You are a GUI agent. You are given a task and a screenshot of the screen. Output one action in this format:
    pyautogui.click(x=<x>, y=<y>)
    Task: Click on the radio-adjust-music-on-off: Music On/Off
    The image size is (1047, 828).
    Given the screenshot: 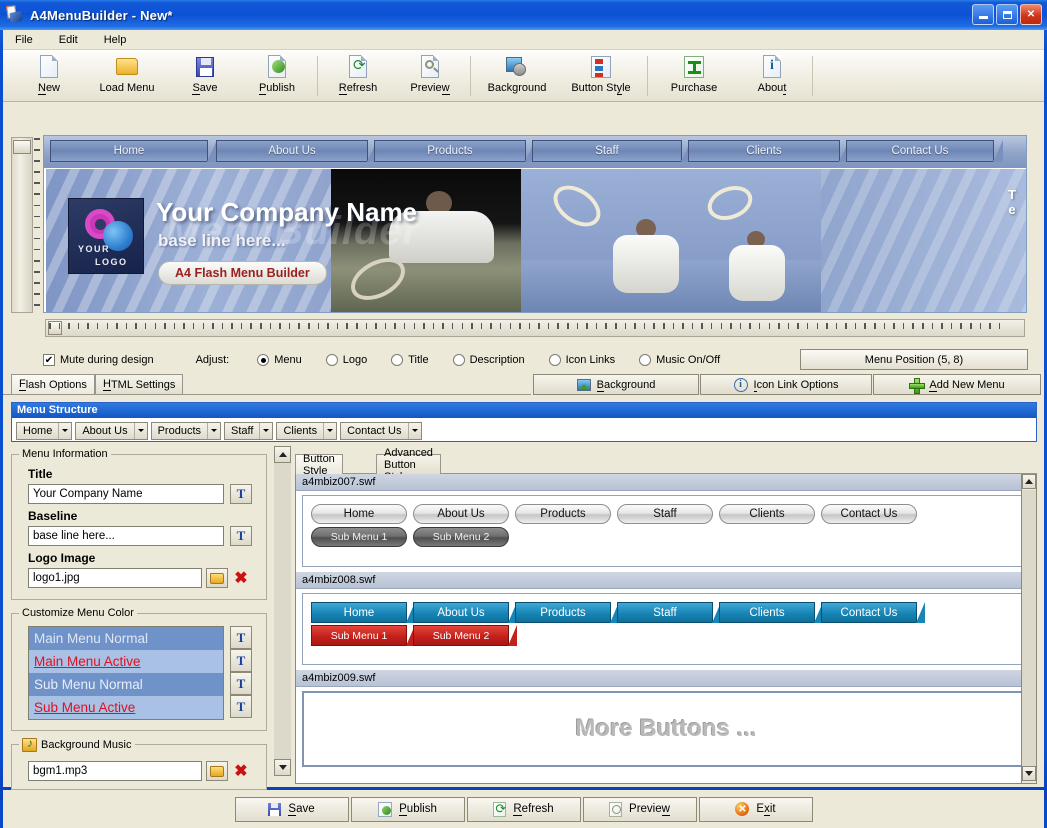 What is the action you would take?
    pyautogui.click(x=679, y=360)
    